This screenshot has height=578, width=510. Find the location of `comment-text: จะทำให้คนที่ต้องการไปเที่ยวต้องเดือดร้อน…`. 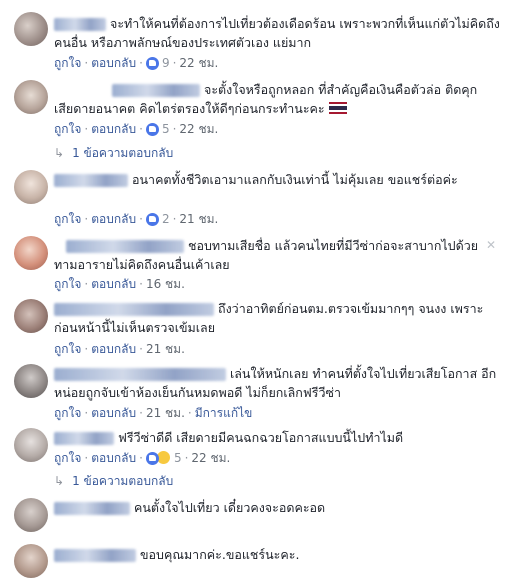

comment-text: จะทำให้คนที่ต้องการไปเที่ยวต้องเดือดร้อน… is located at coordinates (277, 33).